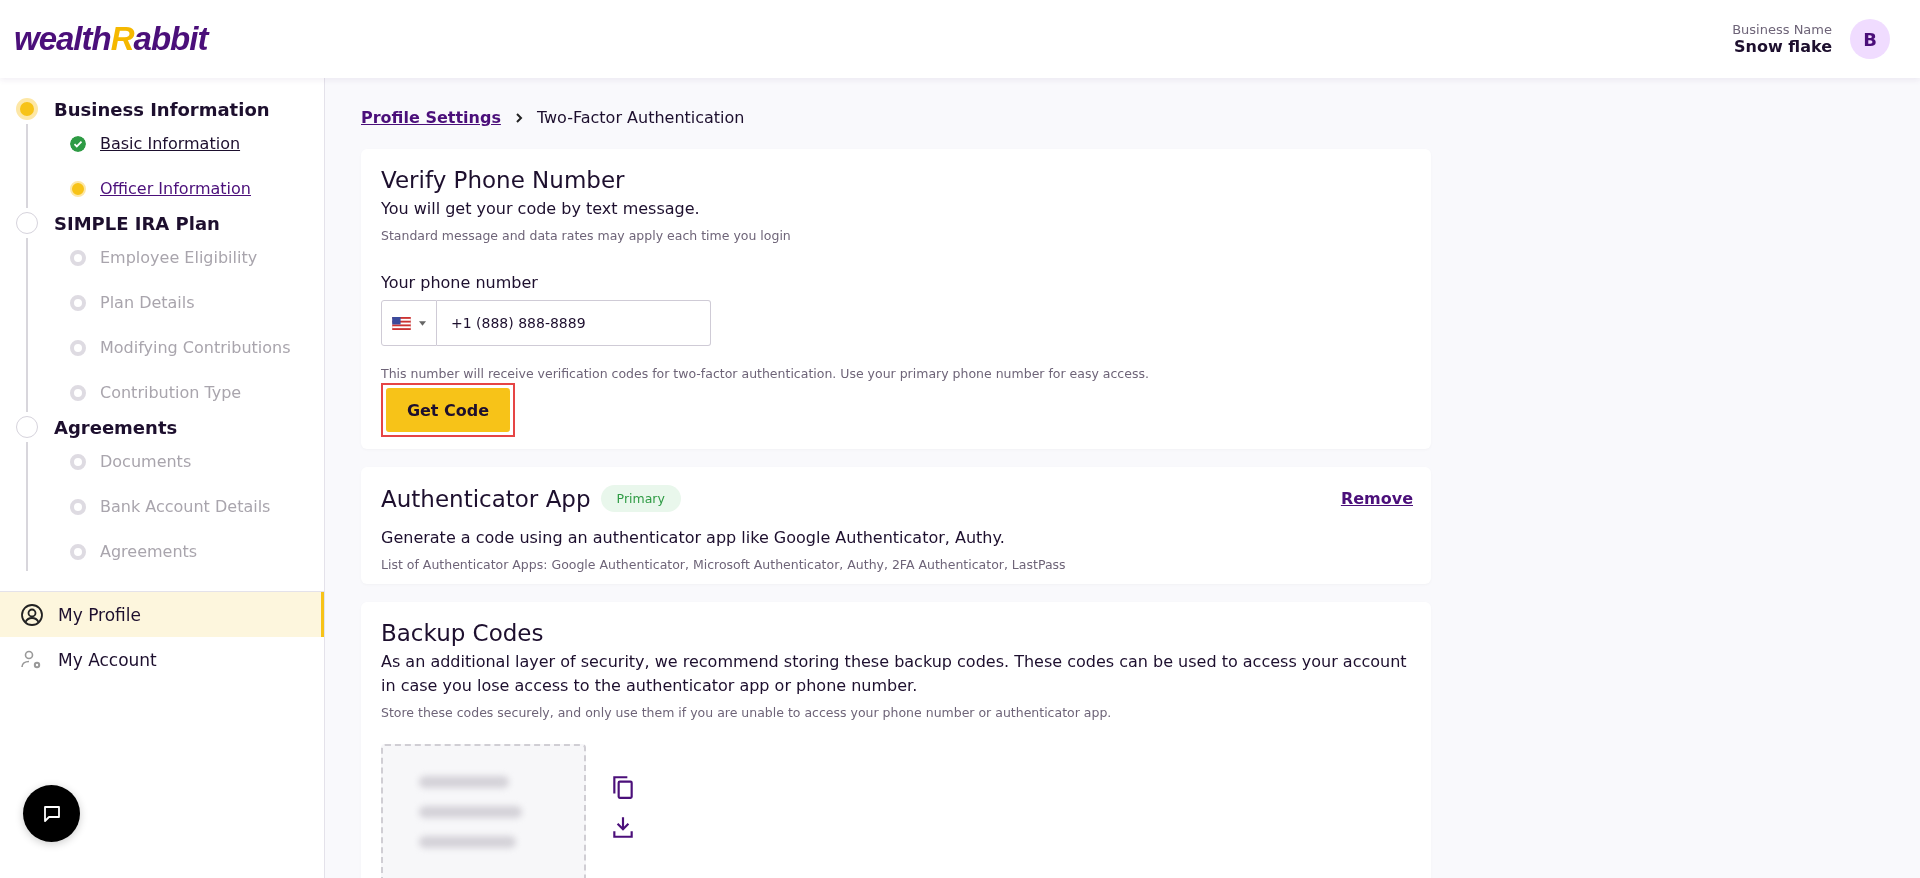 This screenshot has height=878, width=1920. What do you see at coordinates (623, 786) in the screenshot?
I see `copy-icon` at bounding box center [623, 786].